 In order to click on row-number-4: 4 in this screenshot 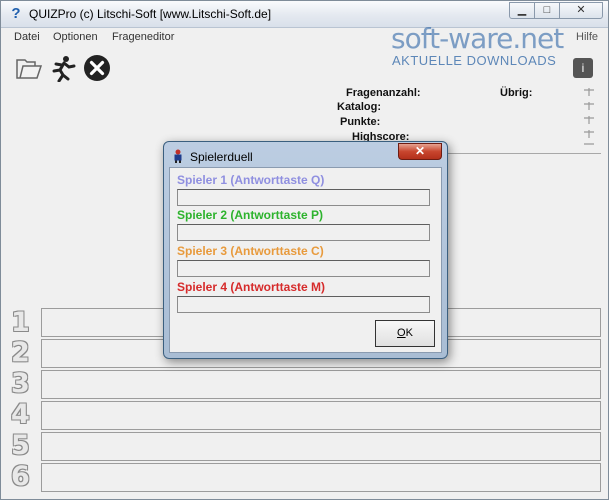, I will do `click(20, 414)`.